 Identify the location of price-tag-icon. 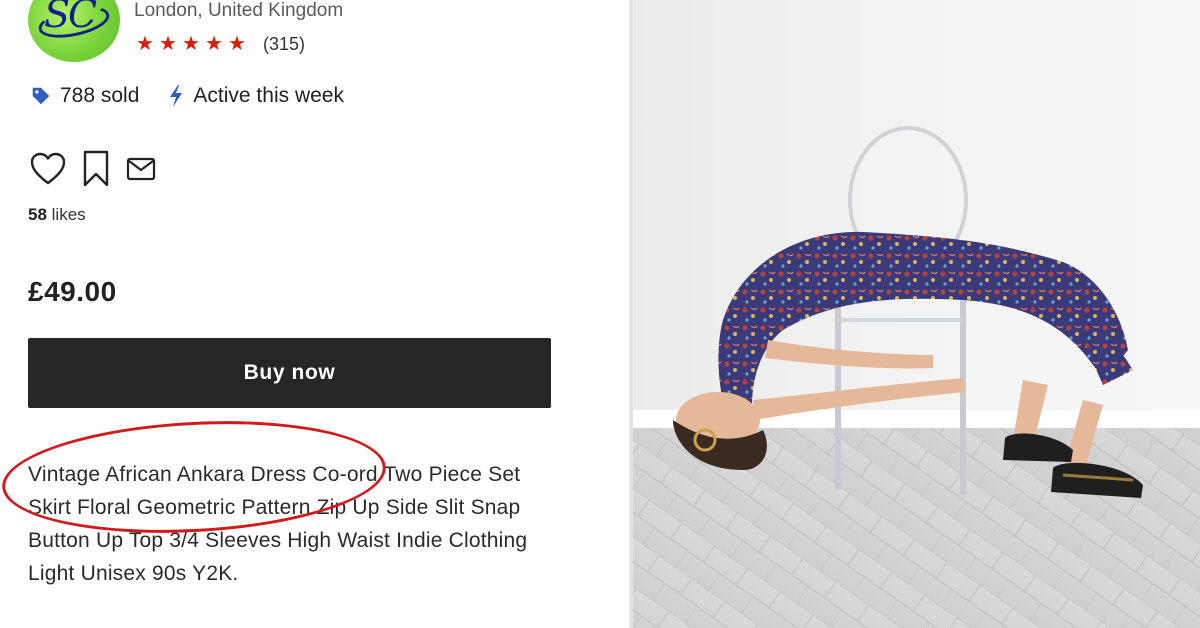
(41, 96).